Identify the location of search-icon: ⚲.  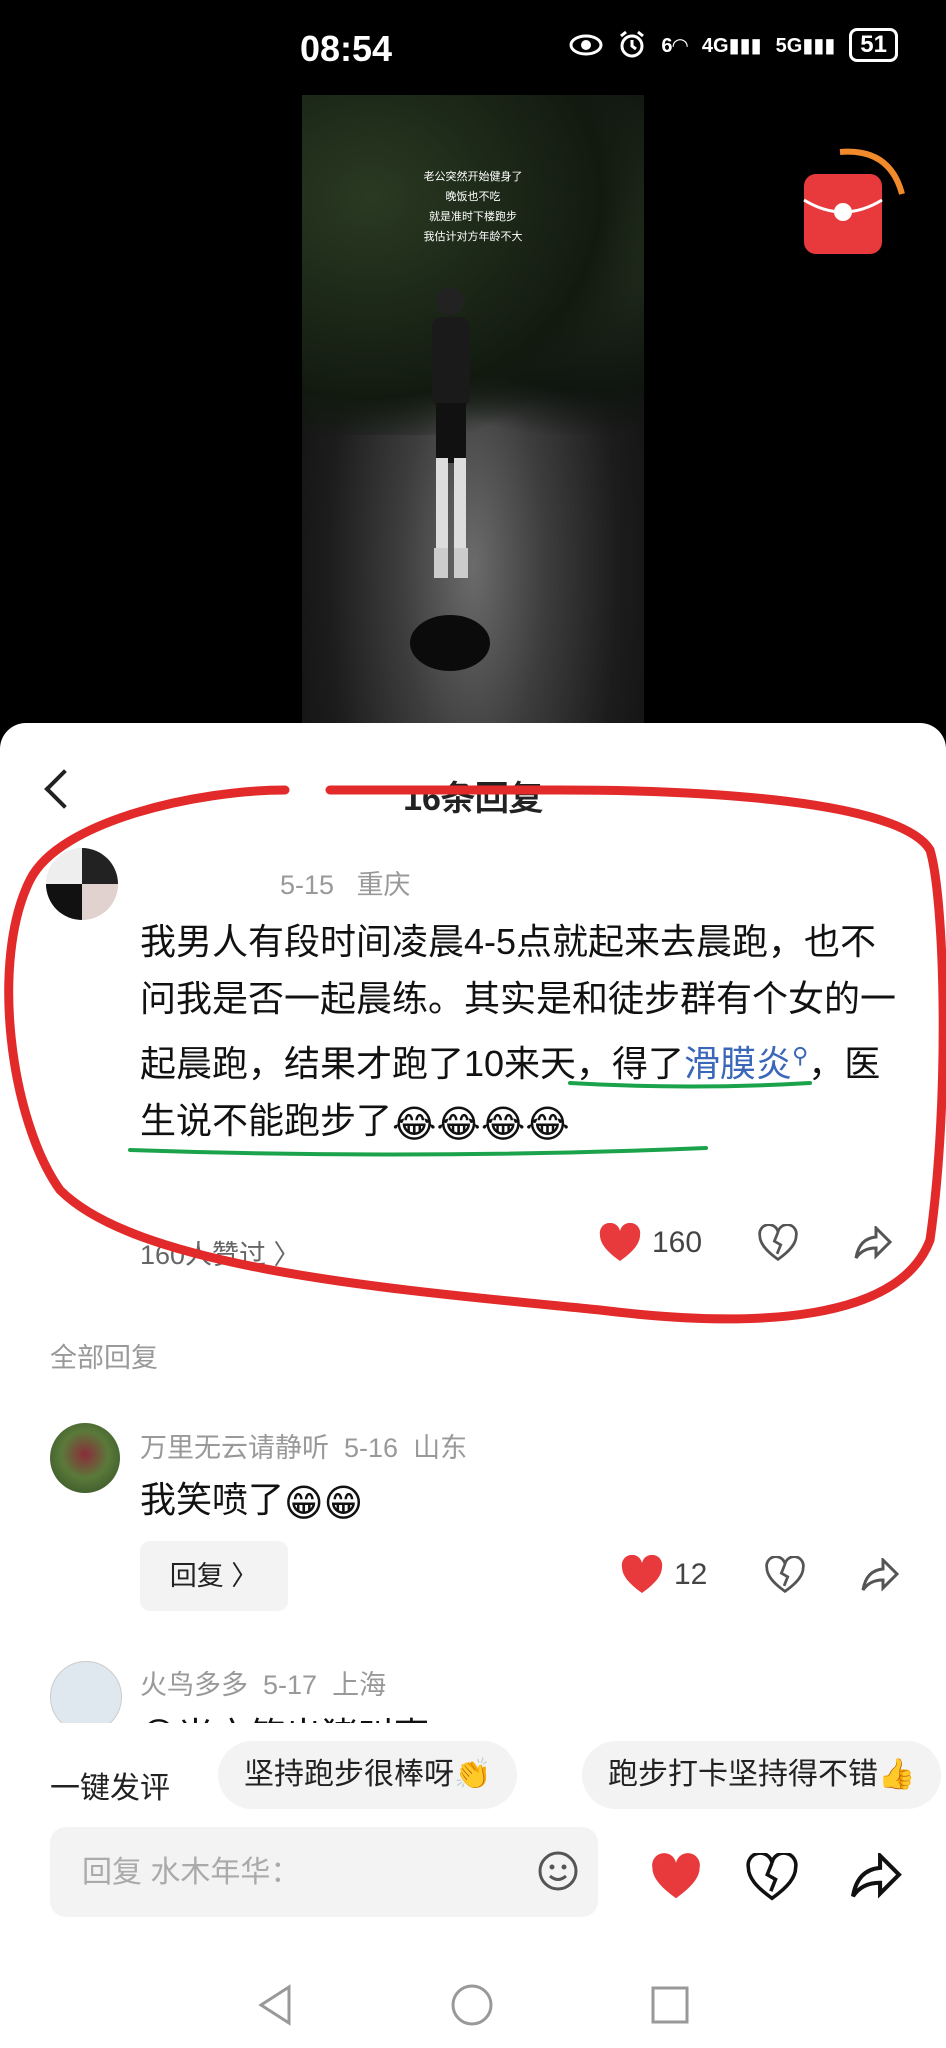
(800, 1055).